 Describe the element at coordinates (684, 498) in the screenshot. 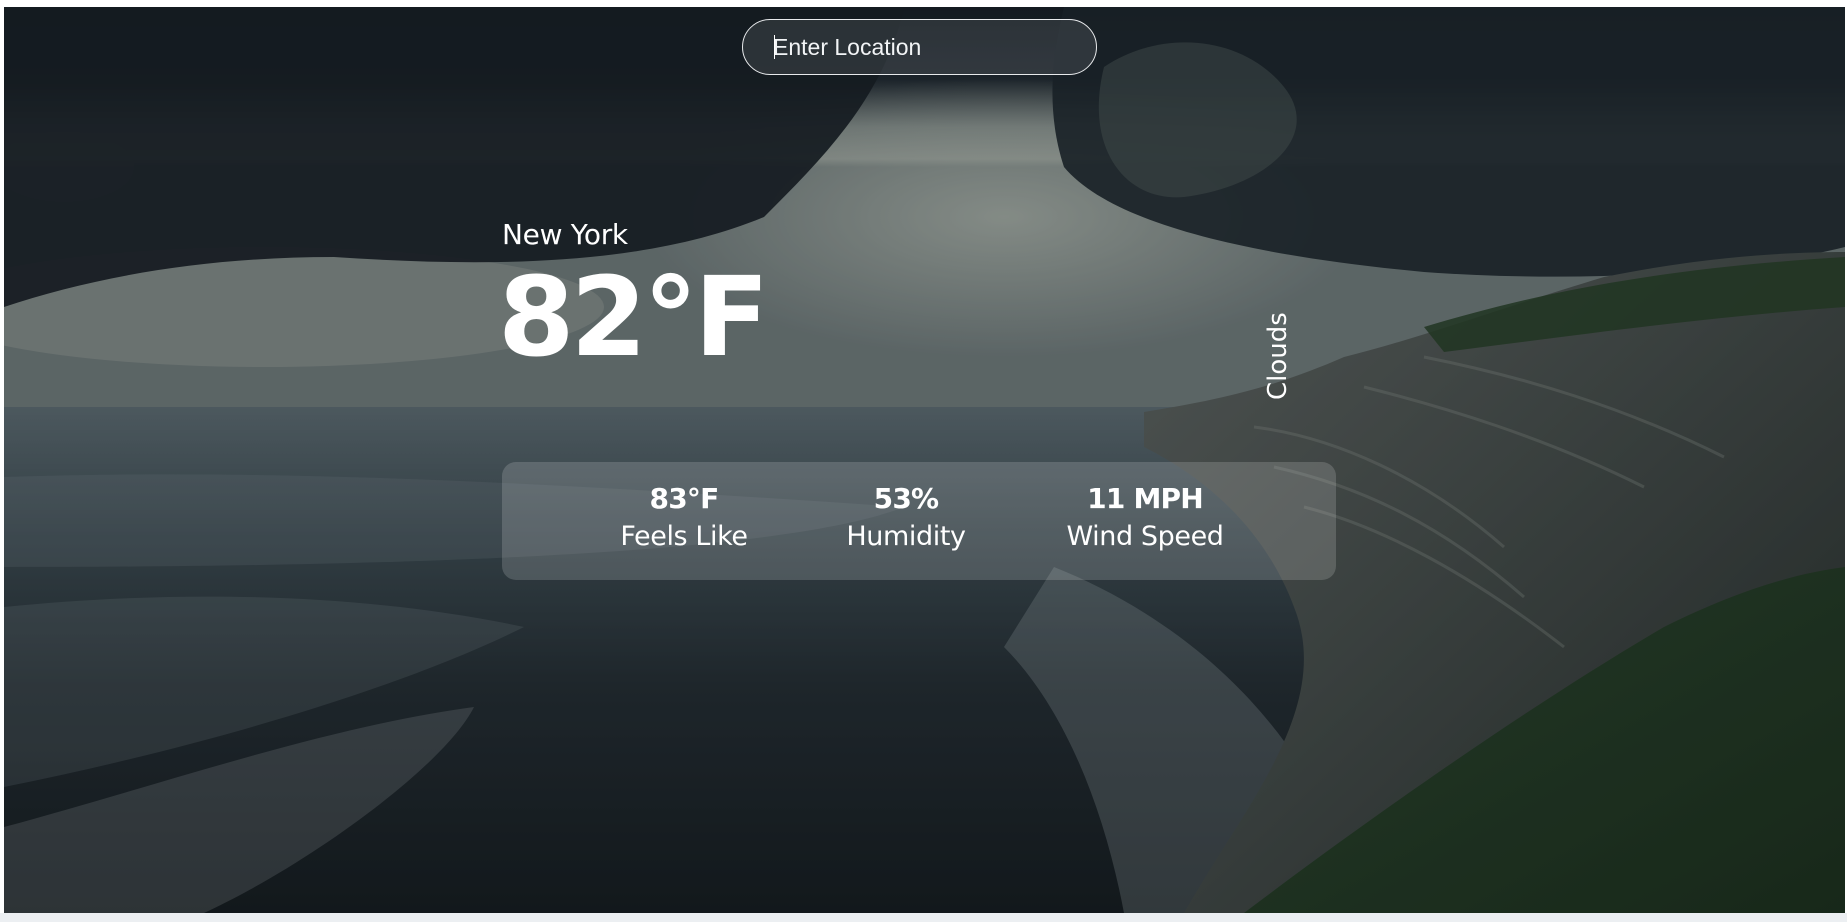

I see `feels-like-value: 83°F` at that location.